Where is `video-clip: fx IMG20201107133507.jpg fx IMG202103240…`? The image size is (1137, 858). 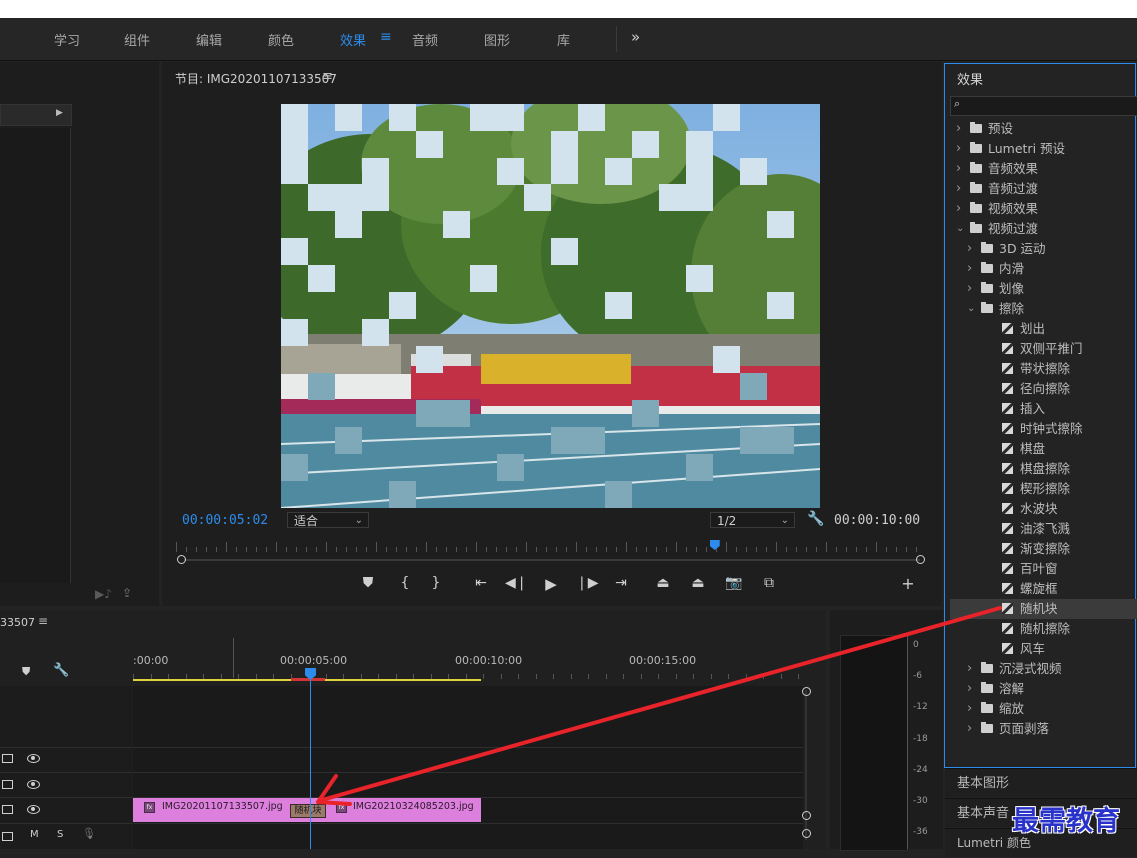
video-clip: fx IMG20201107133507.jpg fx IMG202103240… is located at coordinates (307, 810).